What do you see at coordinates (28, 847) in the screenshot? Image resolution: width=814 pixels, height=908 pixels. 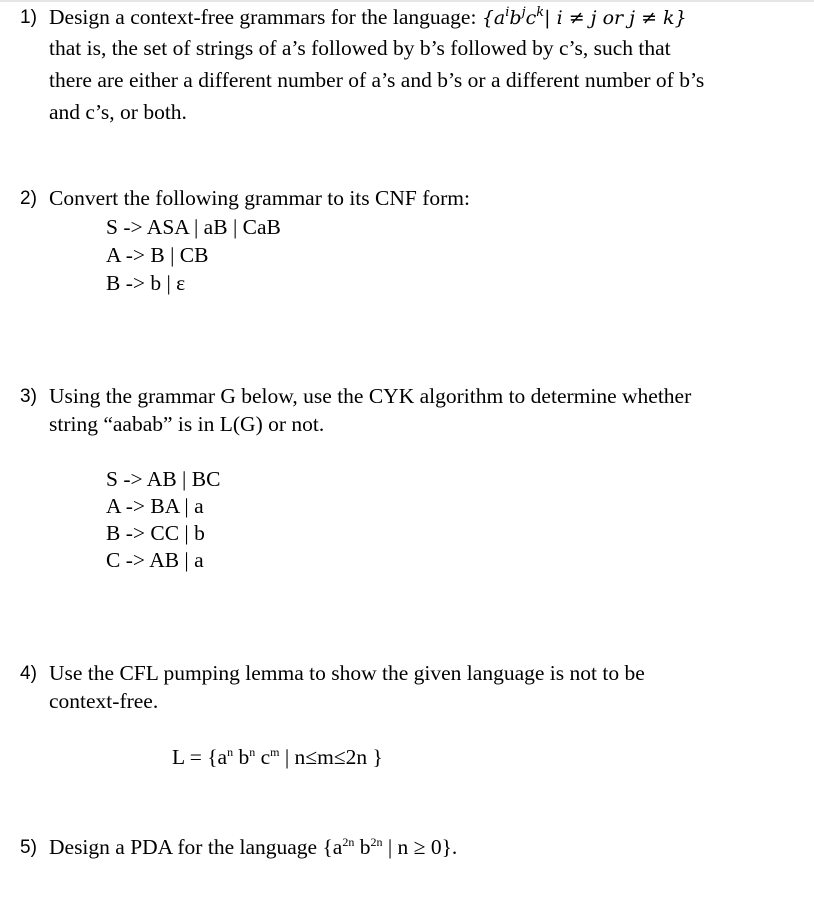 I see `question-number: 5)` at bounding box center [28, 847].